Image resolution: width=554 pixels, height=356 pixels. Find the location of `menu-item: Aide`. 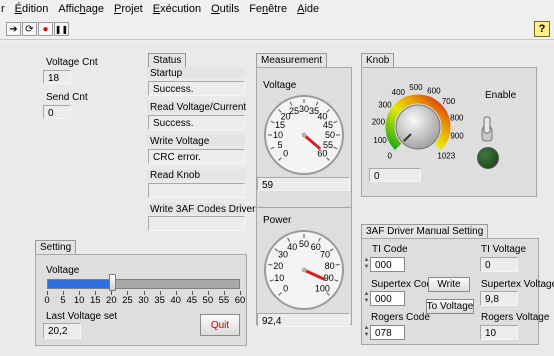

menu-item: Aide is located at coordinates (308, 9).